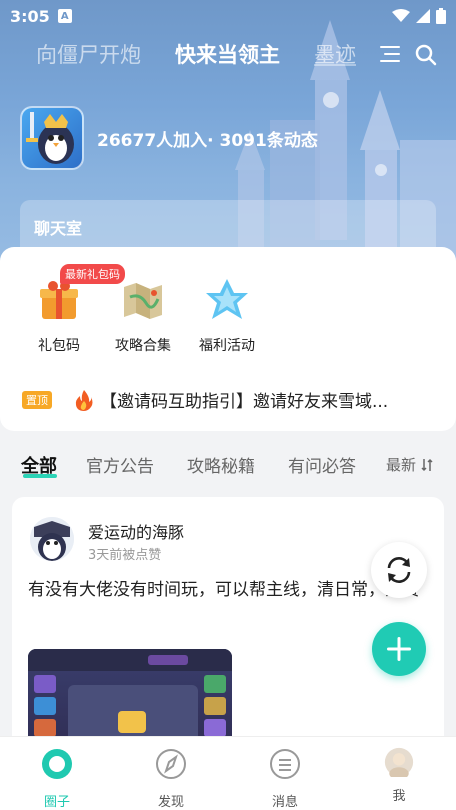 This screenshot has height=810, width=456. I want to click on nav-me: 我, so click(399, 775).